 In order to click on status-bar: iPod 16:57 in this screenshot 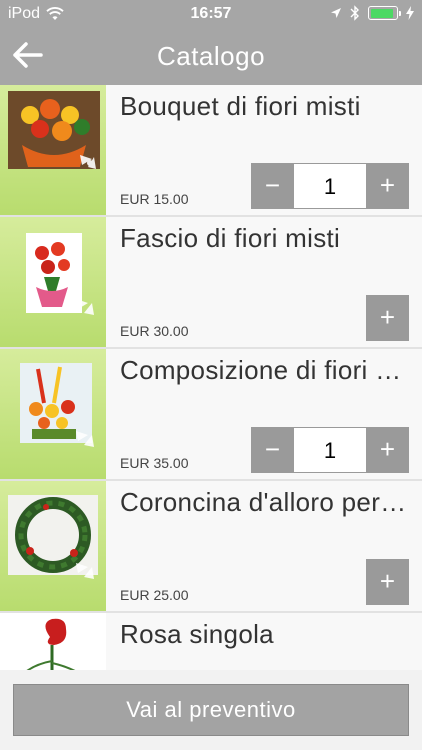, I will do `click(211, 14)`.